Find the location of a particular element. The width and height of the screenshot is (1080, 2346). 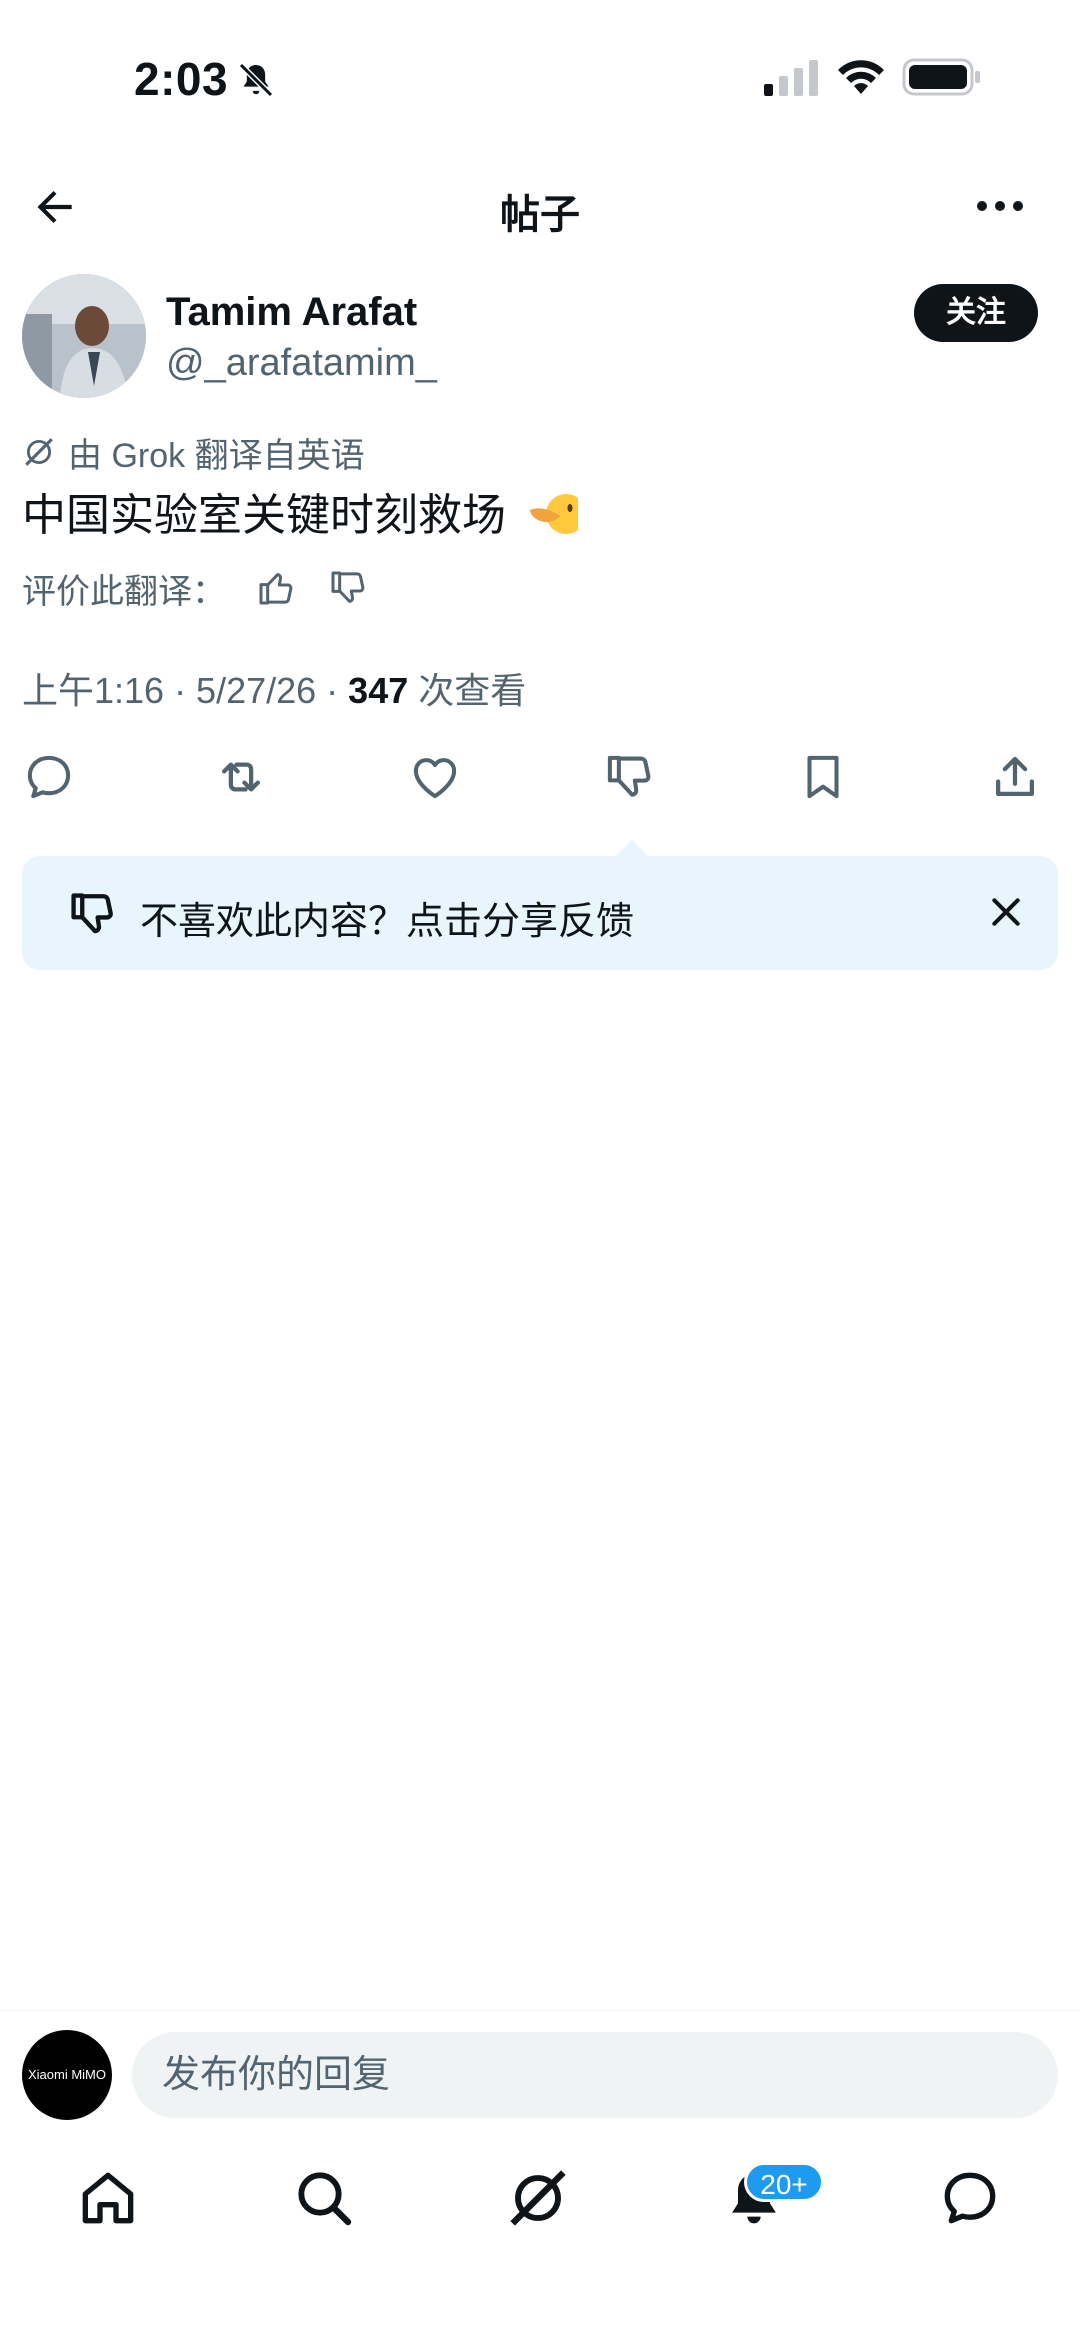

more-options-icon is located at coordinates (1000, 206).